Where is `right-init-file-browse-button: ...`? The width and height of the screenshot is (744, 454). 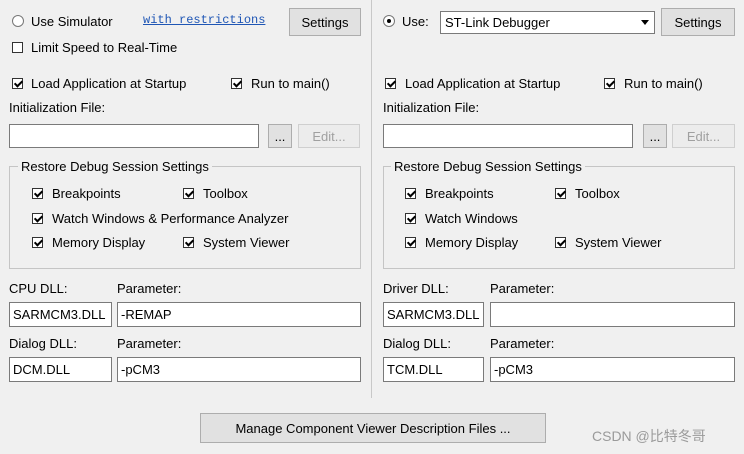
right-init-file-browse-button: ... is located at coordinates (655, 136).